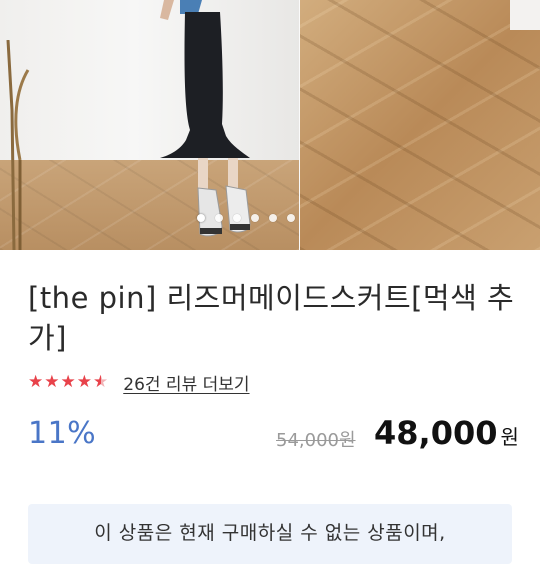  I want to click on original-price: 54,000원, so click(316, 440).